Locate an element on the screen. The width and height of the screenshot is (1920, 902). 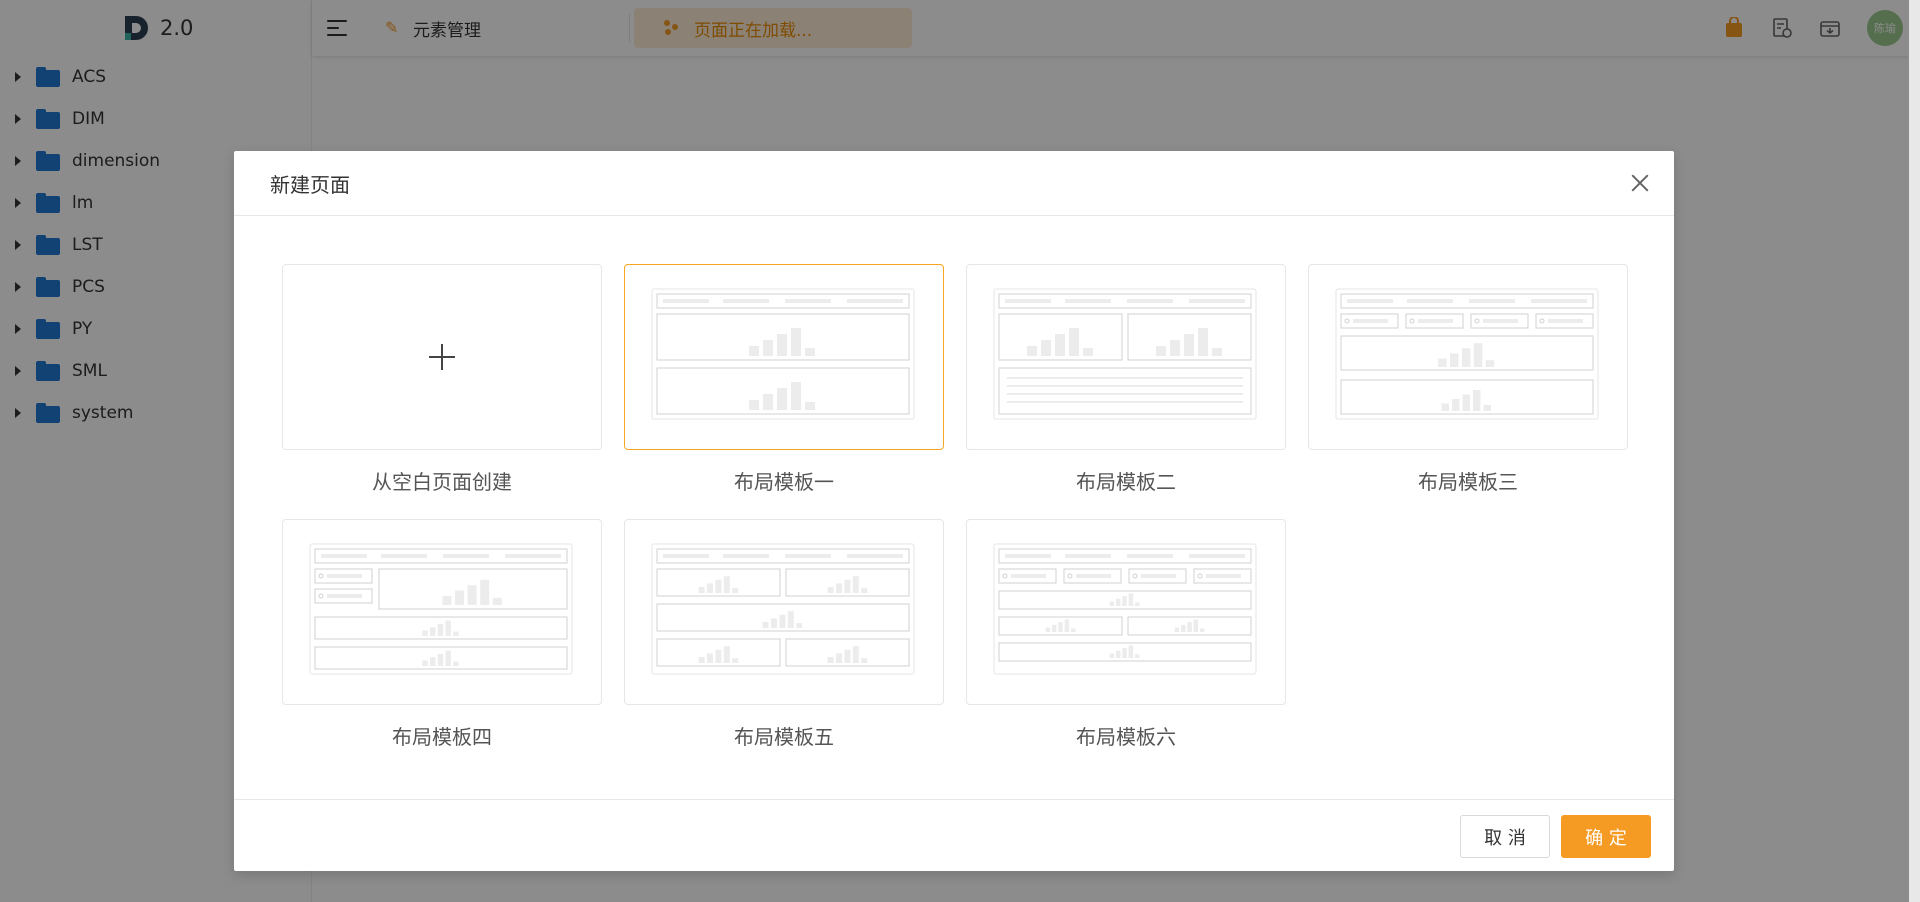
template-label: 布局模板四 is located at coordinates (442, 737).